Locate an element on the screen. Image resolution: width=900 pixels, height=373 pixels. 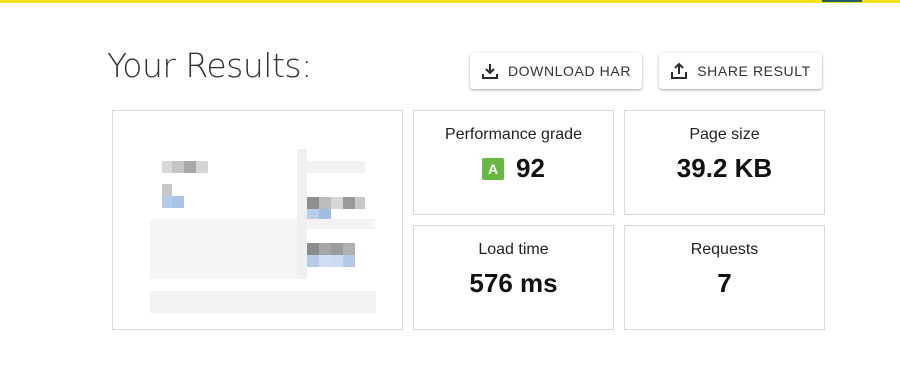
load-time-value: 576 ms is located at coordinates (513, 283).